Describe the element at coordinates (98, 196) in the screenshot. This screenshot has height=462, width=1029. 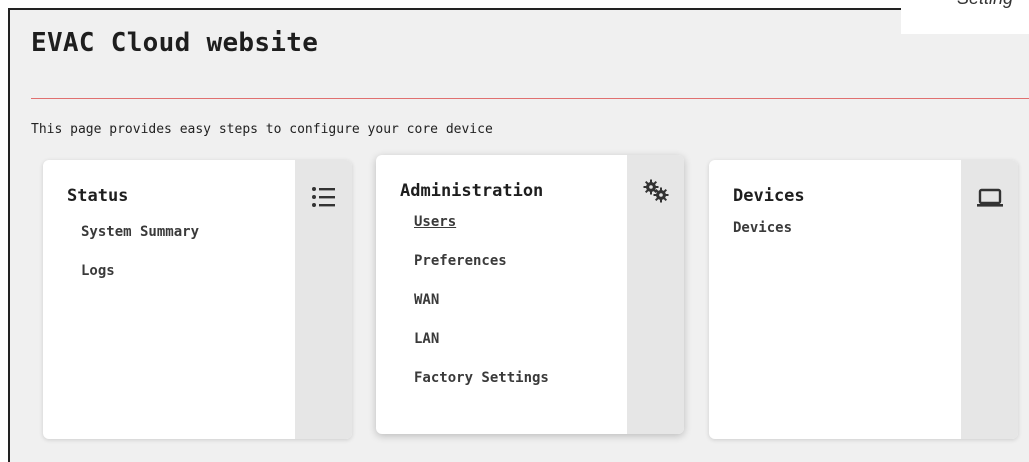
I see `status-card-title: Status` at that location.